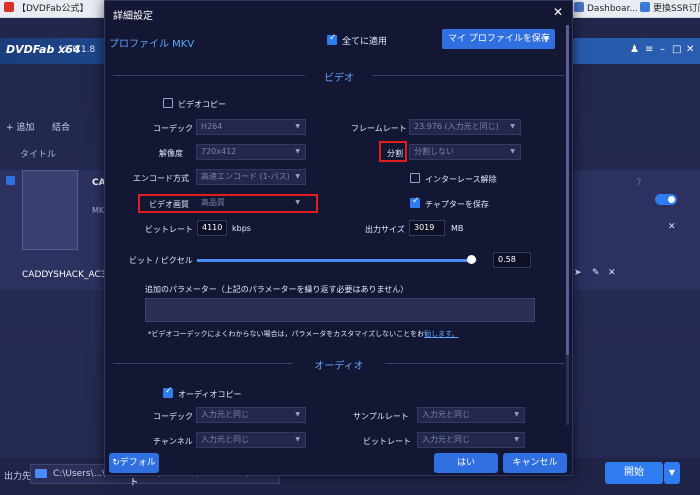 Image resolution: width=700 pixels, height=495 pixels. I want to click on sample-rate-select: 入力元と同じ ▼, so click(471, 415).